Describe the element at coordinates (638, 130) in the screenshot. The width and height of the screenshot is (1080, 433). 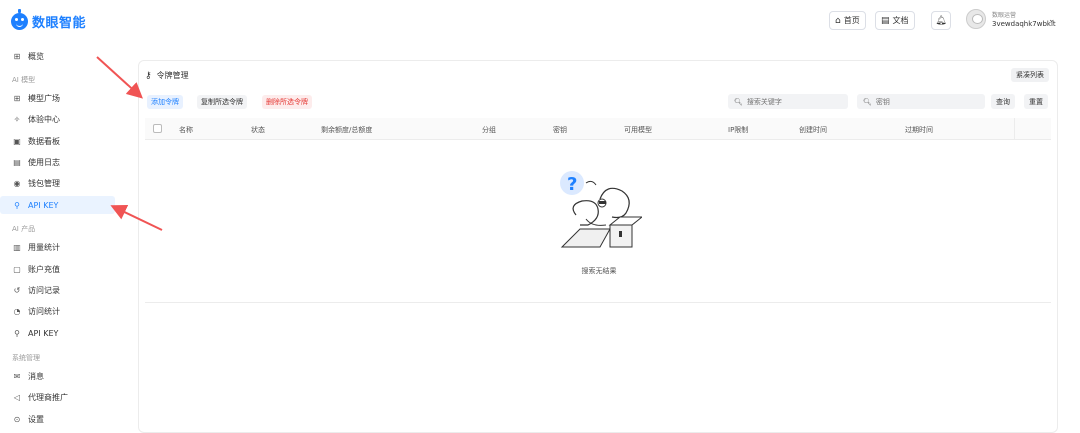
I see `column-header: 可用模型` at that location.